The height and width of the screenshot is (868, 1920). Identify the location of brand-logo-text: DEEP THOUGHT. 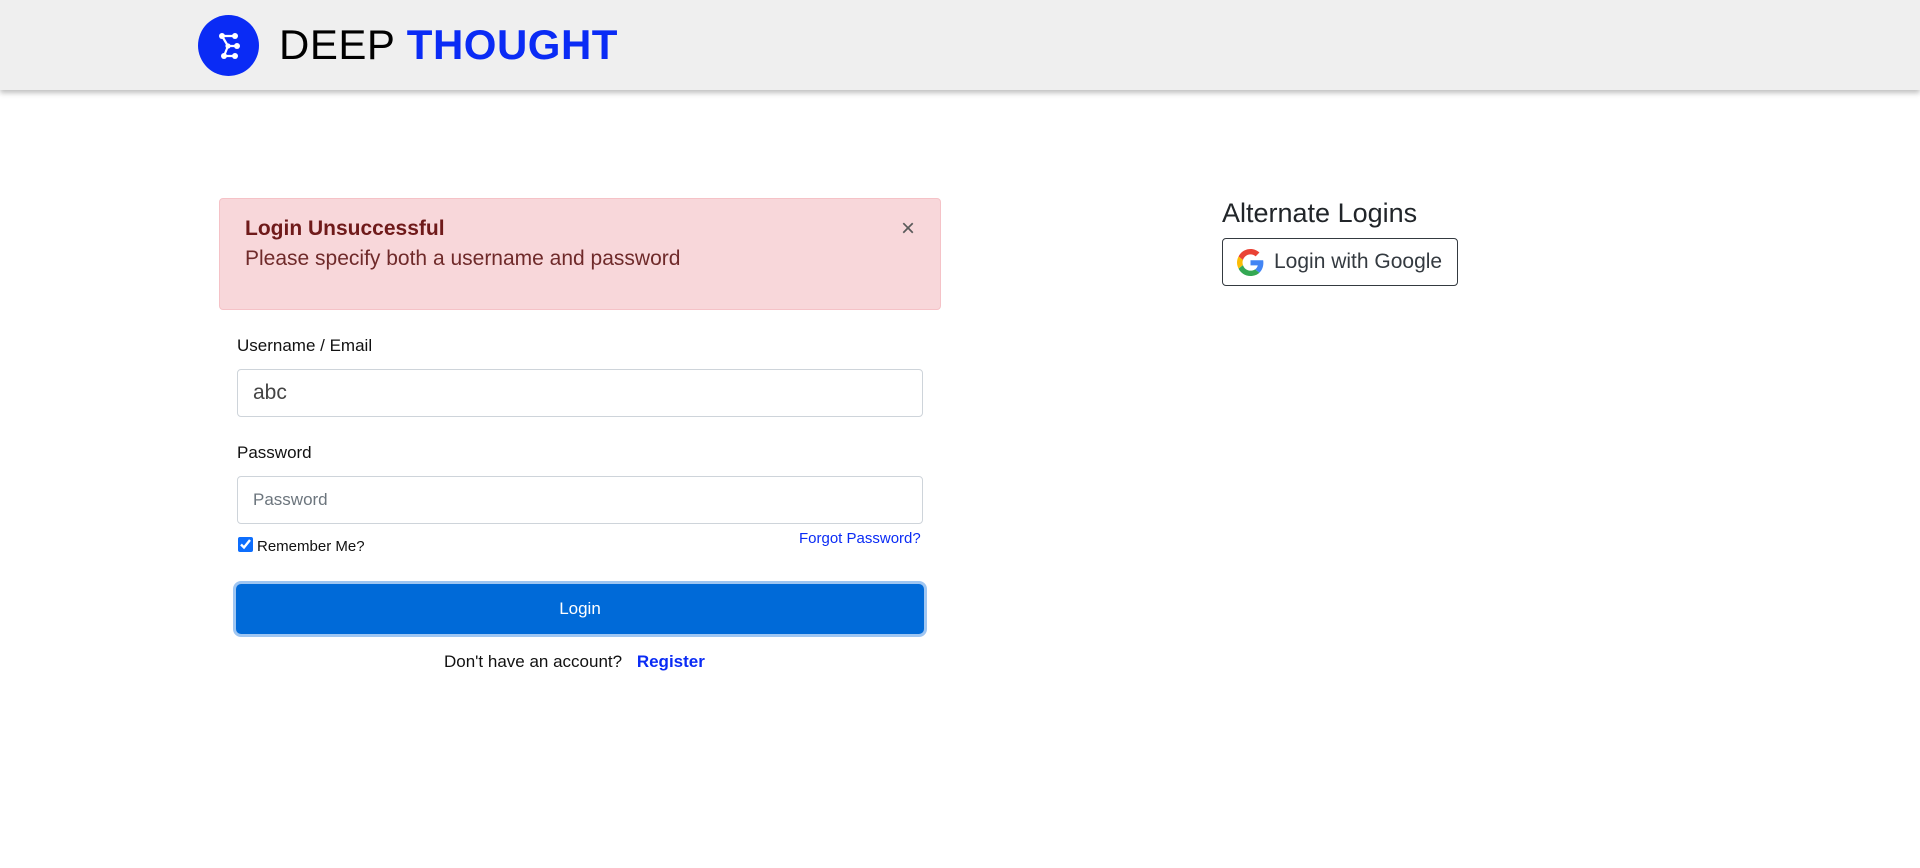
(448, 45).